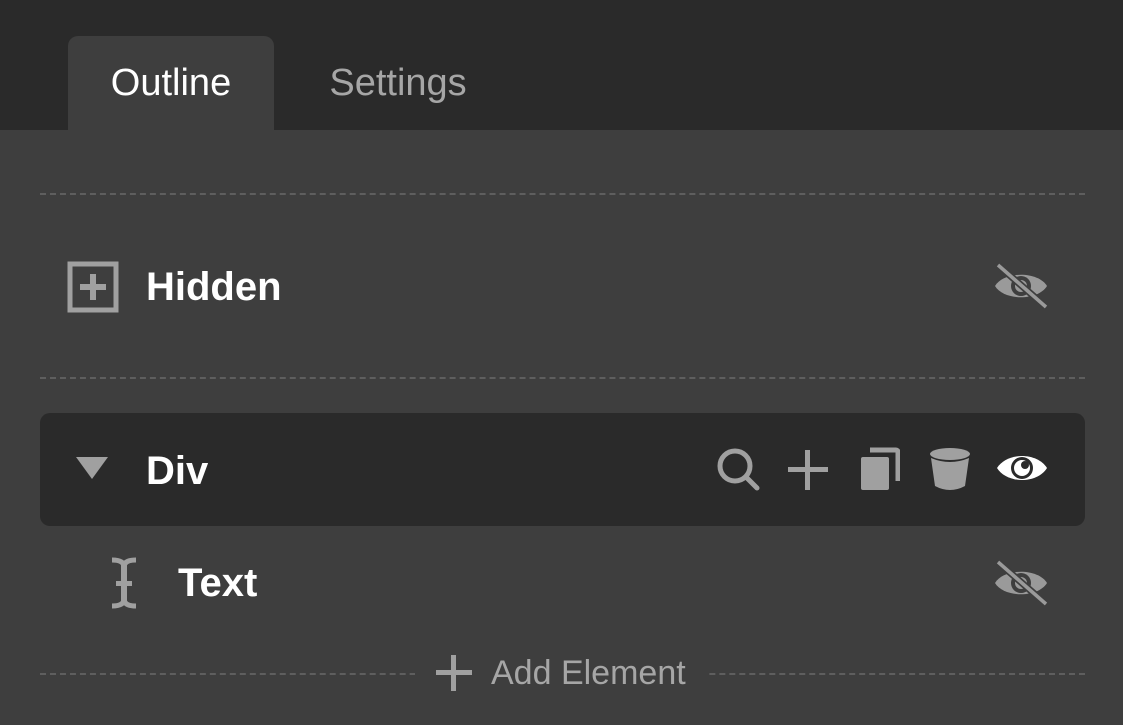 The height and width of the screenshot is (725, 1123). What do you see at coordinates (218, 583) in the screenshot?
I see `outline-item-label: Text` at bounding box center [218, 583].